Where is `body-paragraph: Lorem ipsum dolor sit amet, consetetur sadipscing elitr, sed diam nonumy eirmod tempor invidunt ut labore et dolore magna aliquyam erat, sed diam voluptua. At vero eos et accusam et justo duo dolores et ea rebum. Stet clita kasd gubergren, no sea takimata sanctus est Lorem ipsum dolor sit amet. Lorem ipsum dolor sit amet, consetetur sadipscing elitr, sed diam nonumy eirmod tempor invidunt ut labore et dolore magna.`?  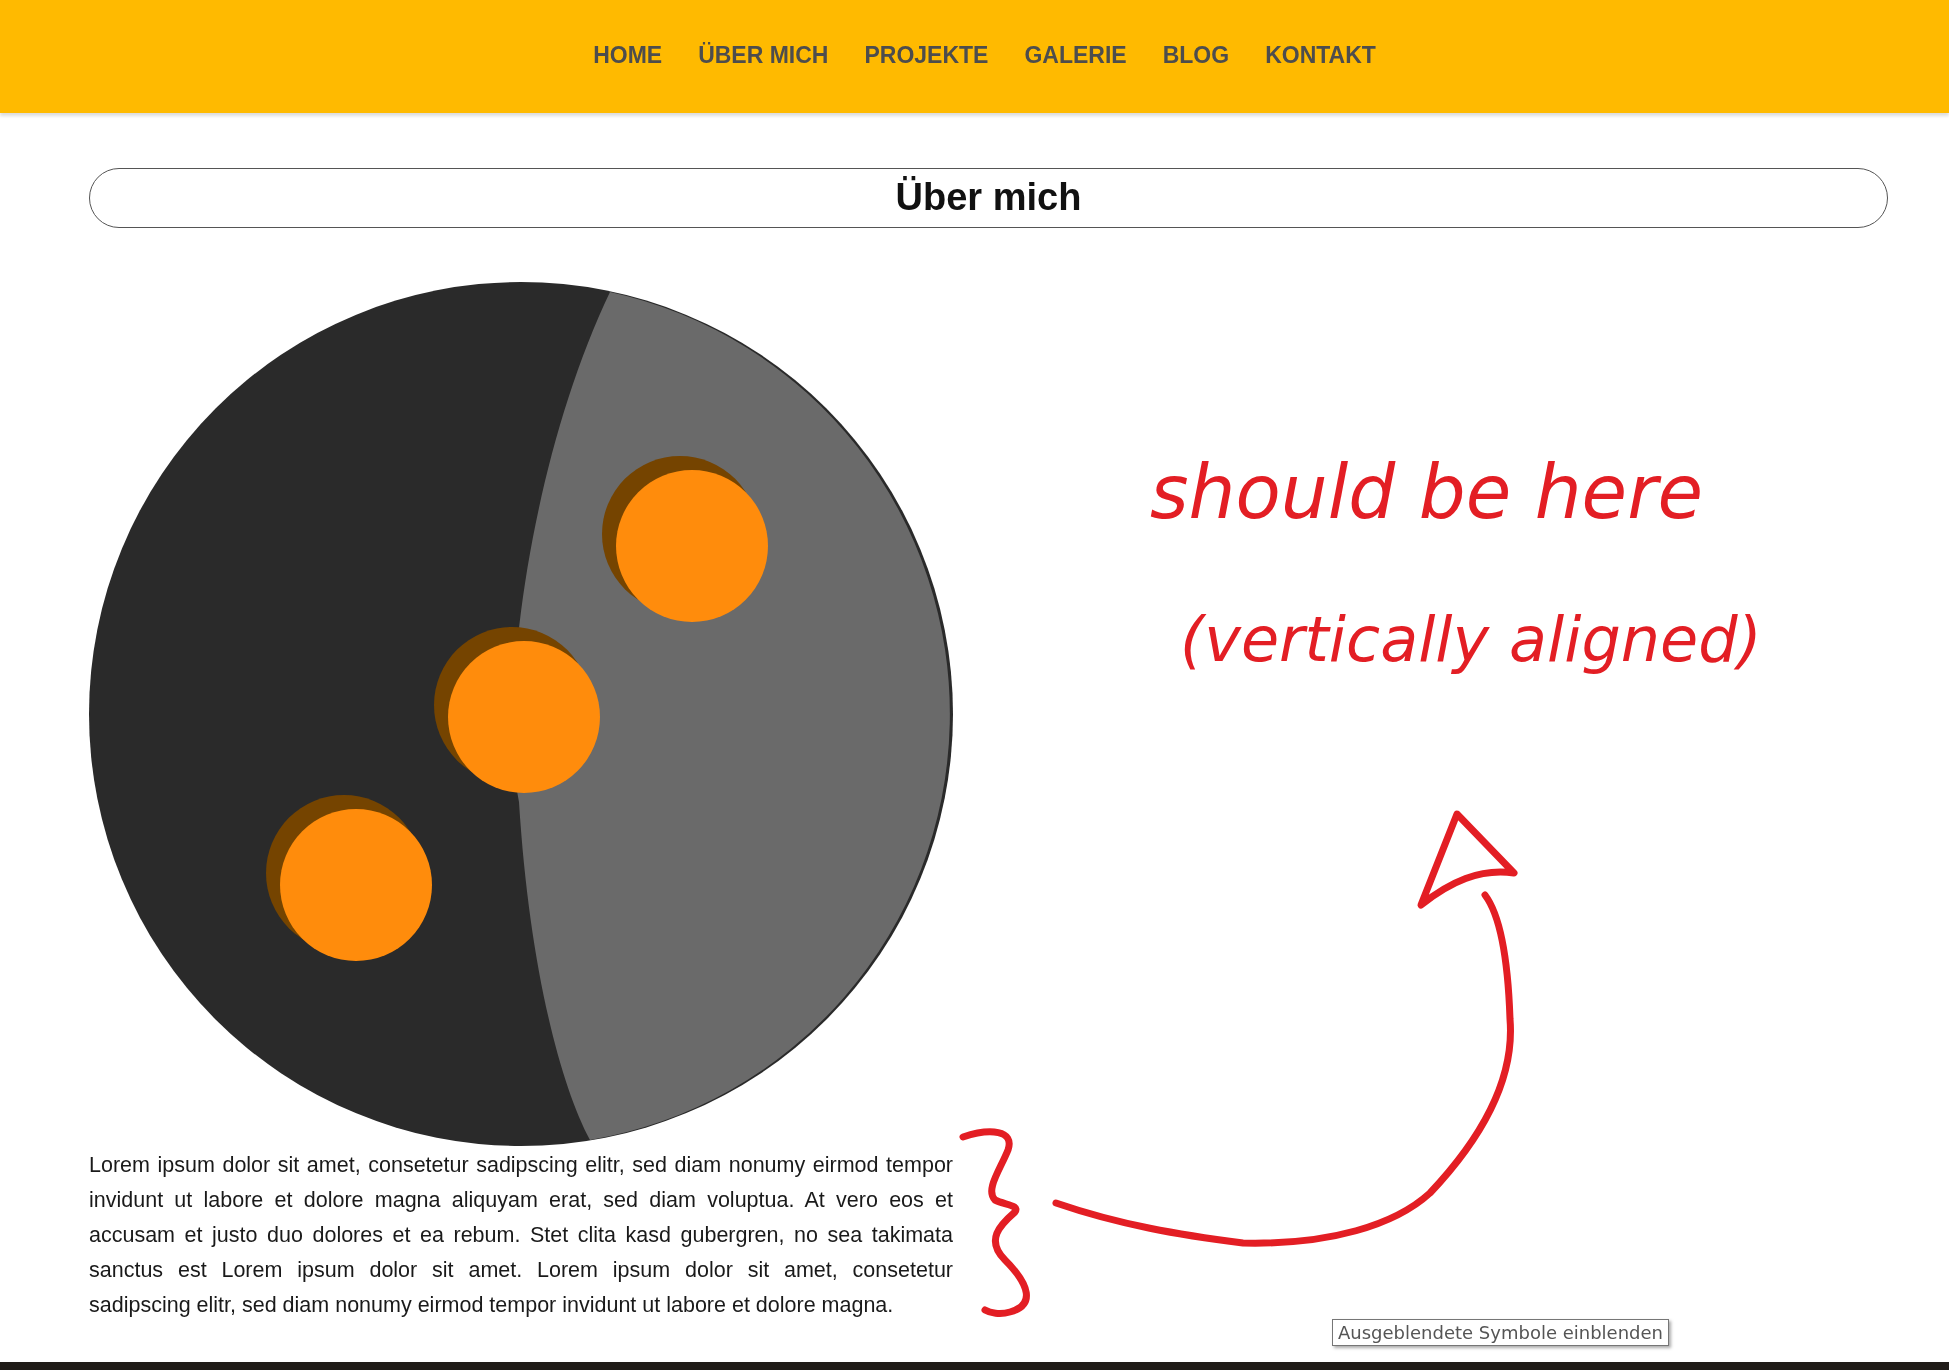
body-paragraph: Lorem ipsum dolor sit amet, consetetur sadipscing elitr, sed diam nonumy eirmod tempor invidunt ut labore et dolore magna aliquyam erat, sed diam voluptua. At vero eos et accusam et justo duo dolores et ea rebum. Stet clita kasd gubergren, no sea takimata sanctus est Lorem ipsum dolor sit amet. Lorem ipsum dolor sit amet, consetetur sadipscing elitr, sed diam nonumy eirmod tempor invidunt ut labore et dolore magna. is located at coordinates (521, 1235).